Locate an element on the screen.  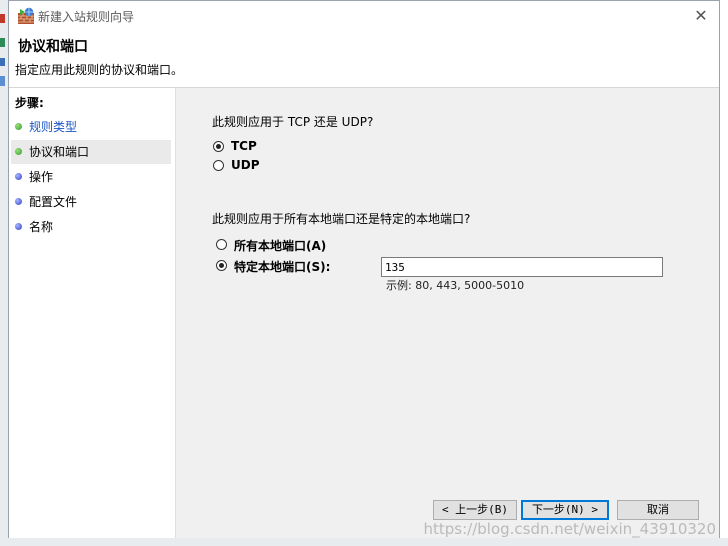
ports-question: 此规则应用于所有本地端口还是特定的本地端口? is located at coordinates (341, 219).